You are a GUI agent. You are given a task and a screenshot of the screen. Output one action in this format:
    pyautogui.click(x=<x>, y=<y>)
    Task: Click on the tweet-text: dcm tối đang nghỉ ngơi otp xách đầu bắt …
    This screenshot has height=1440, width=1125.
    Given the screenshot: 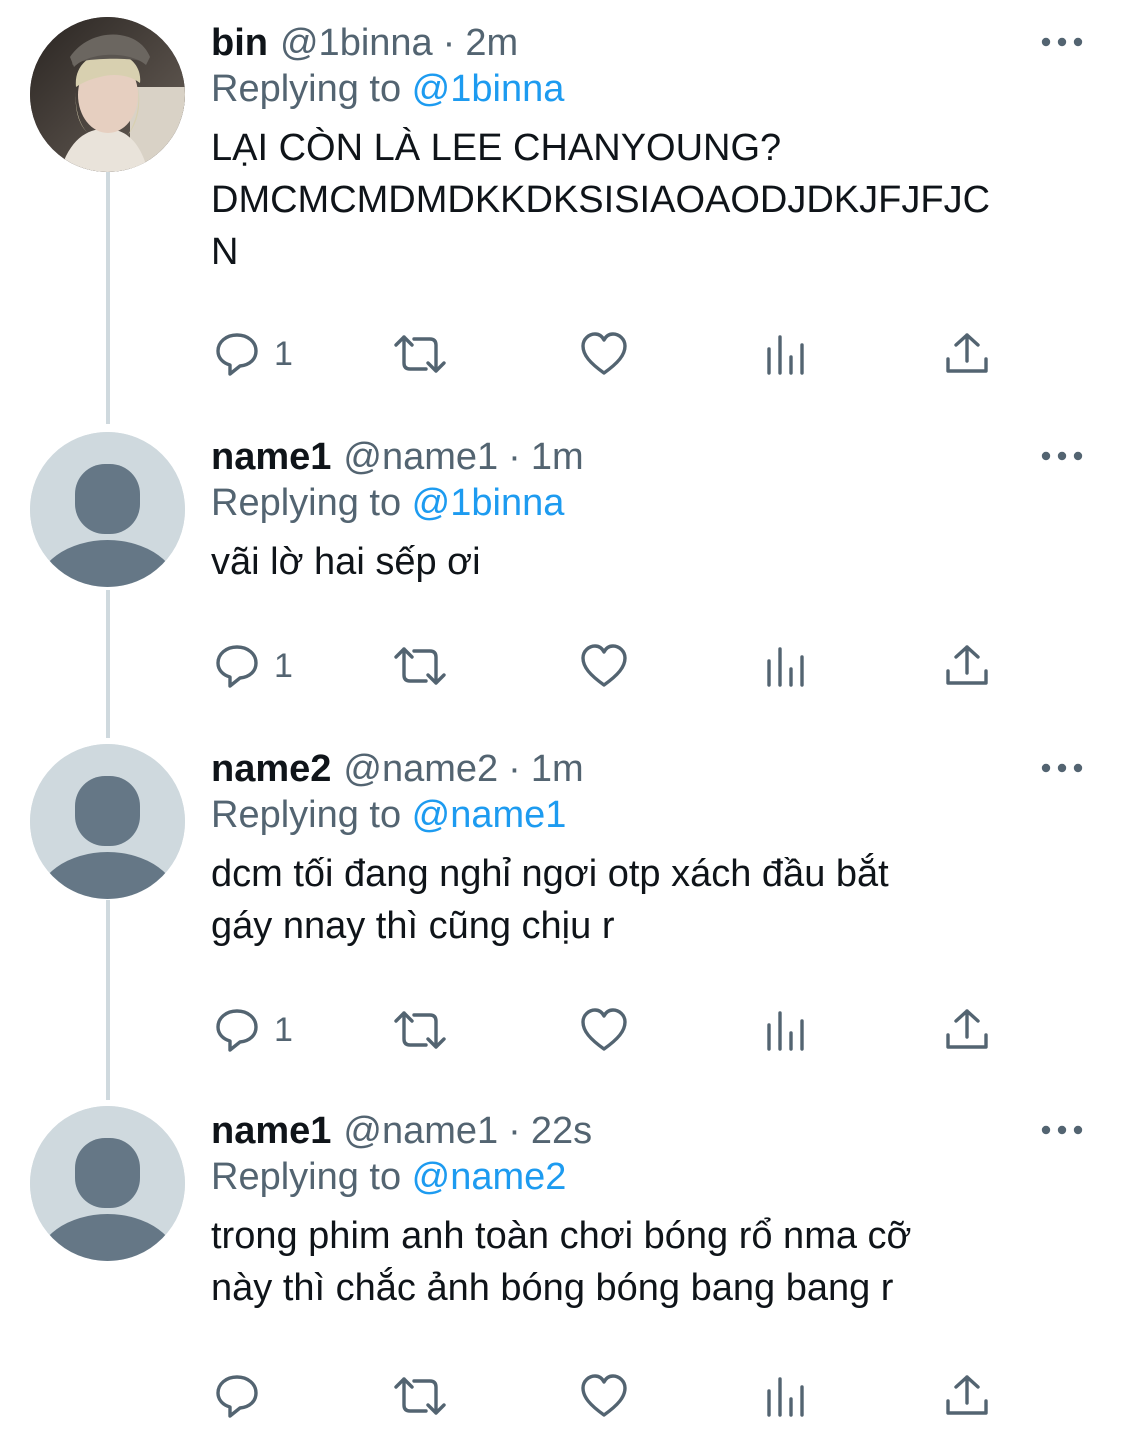 What is the action you would take?
    pyautogui.click(x=550, y=900)
    